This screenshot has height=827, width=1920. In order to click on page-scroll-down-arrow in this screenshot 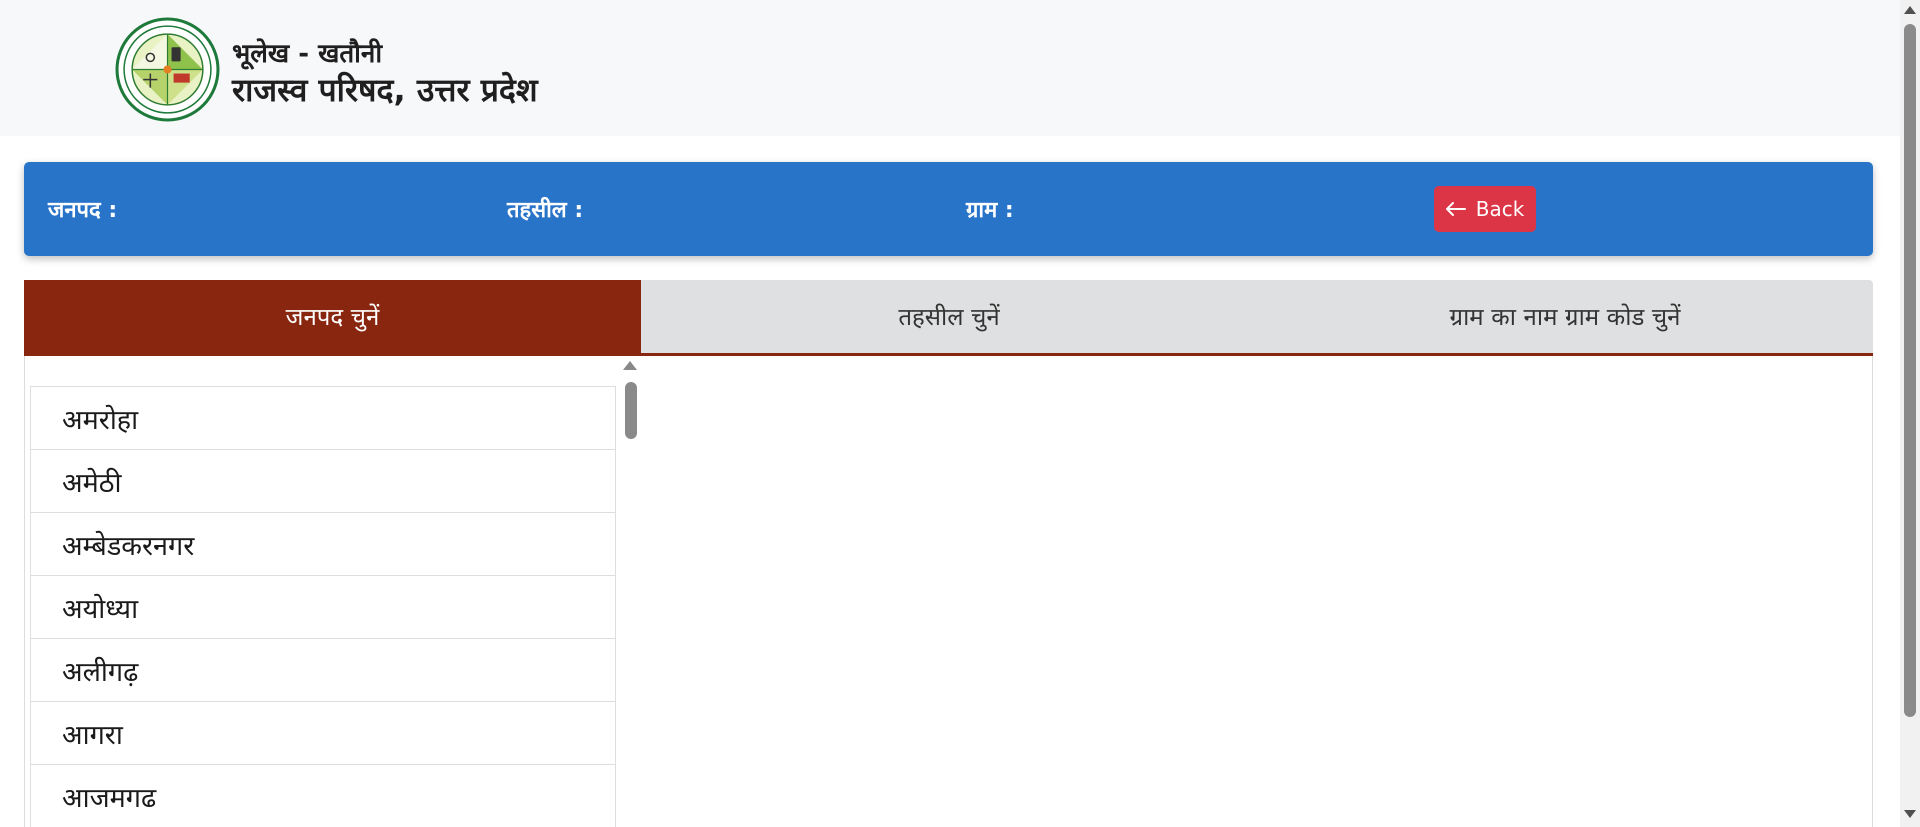, I will do `click(1910, 814)`.